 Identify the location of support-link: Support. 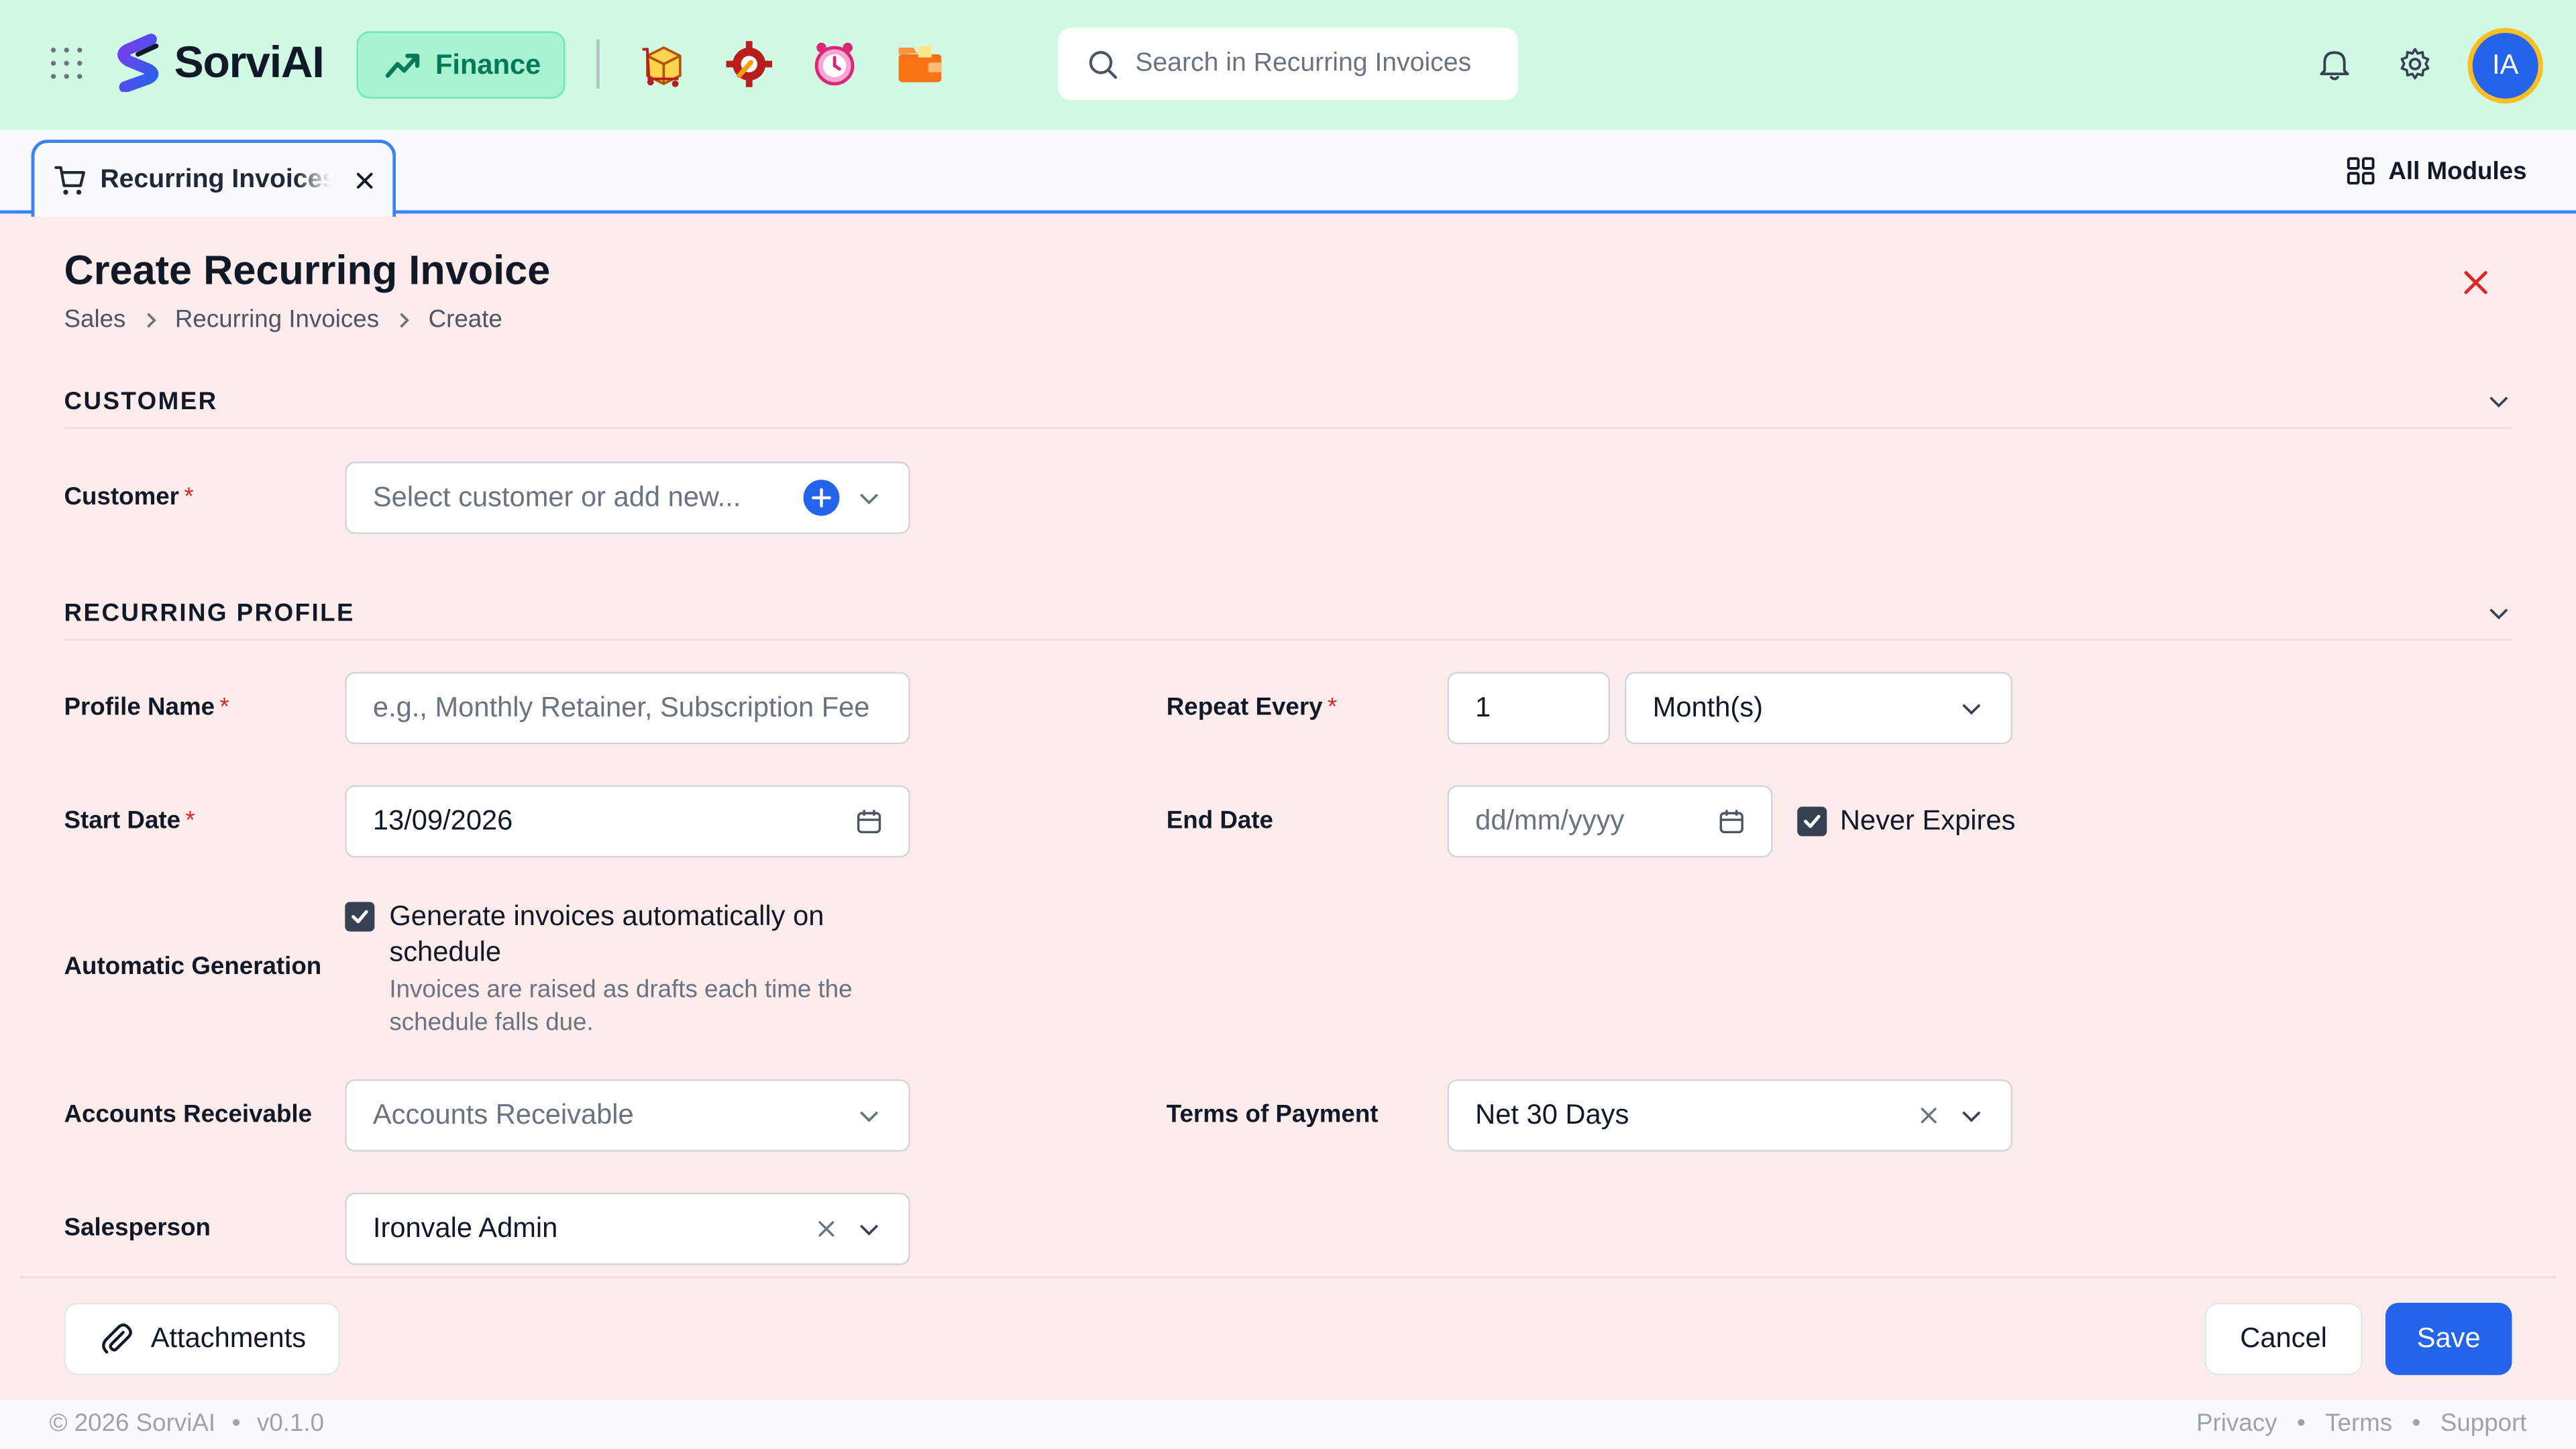
(2483, 1423).